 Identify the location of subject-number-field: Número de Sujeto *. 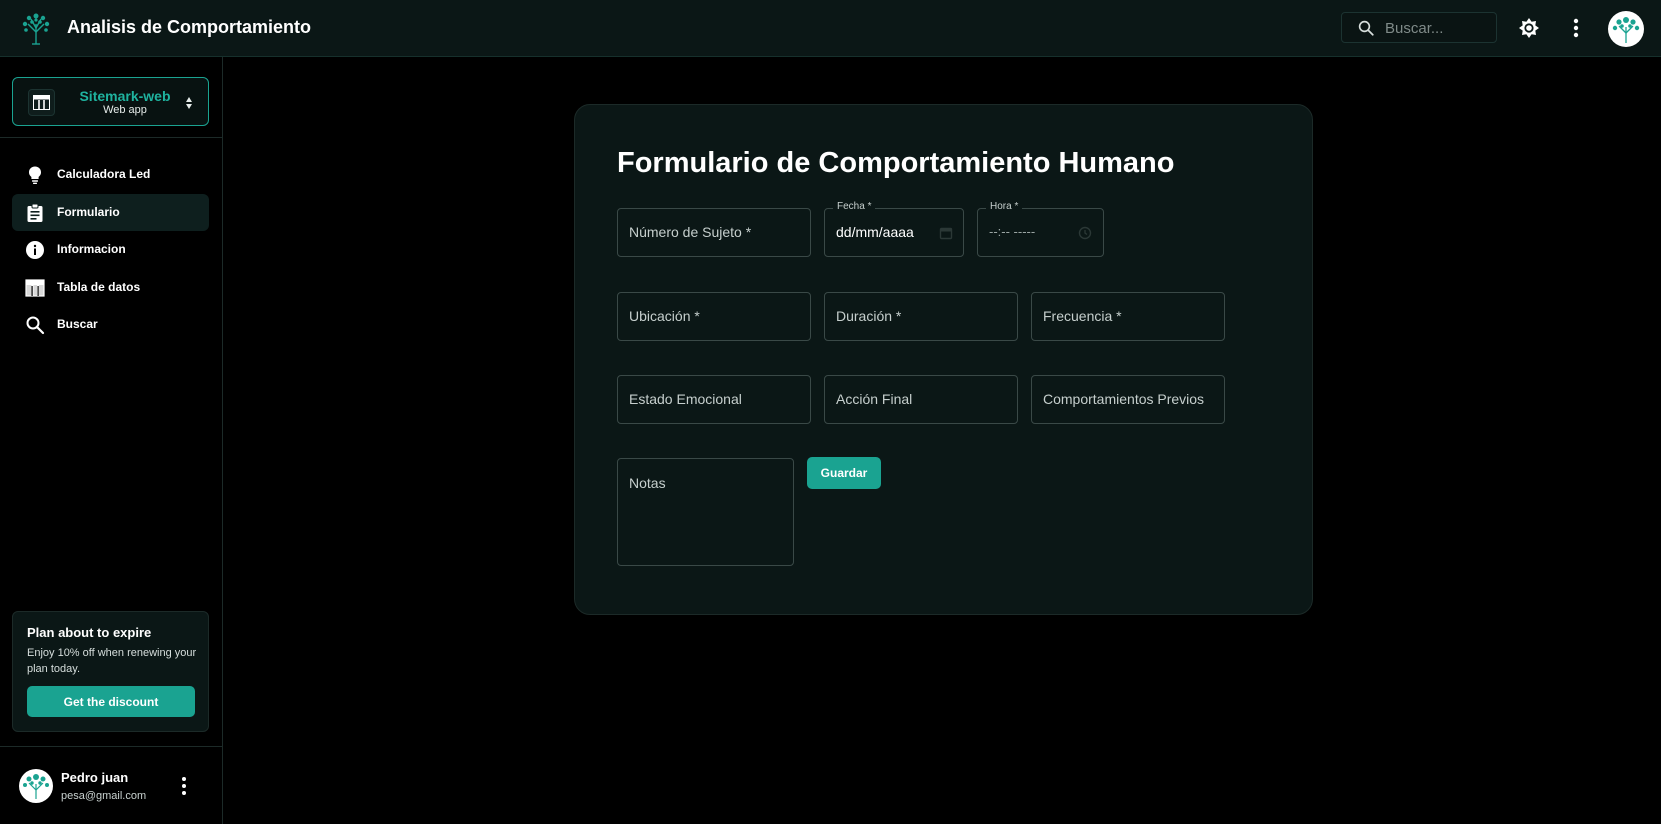
(714, 232).